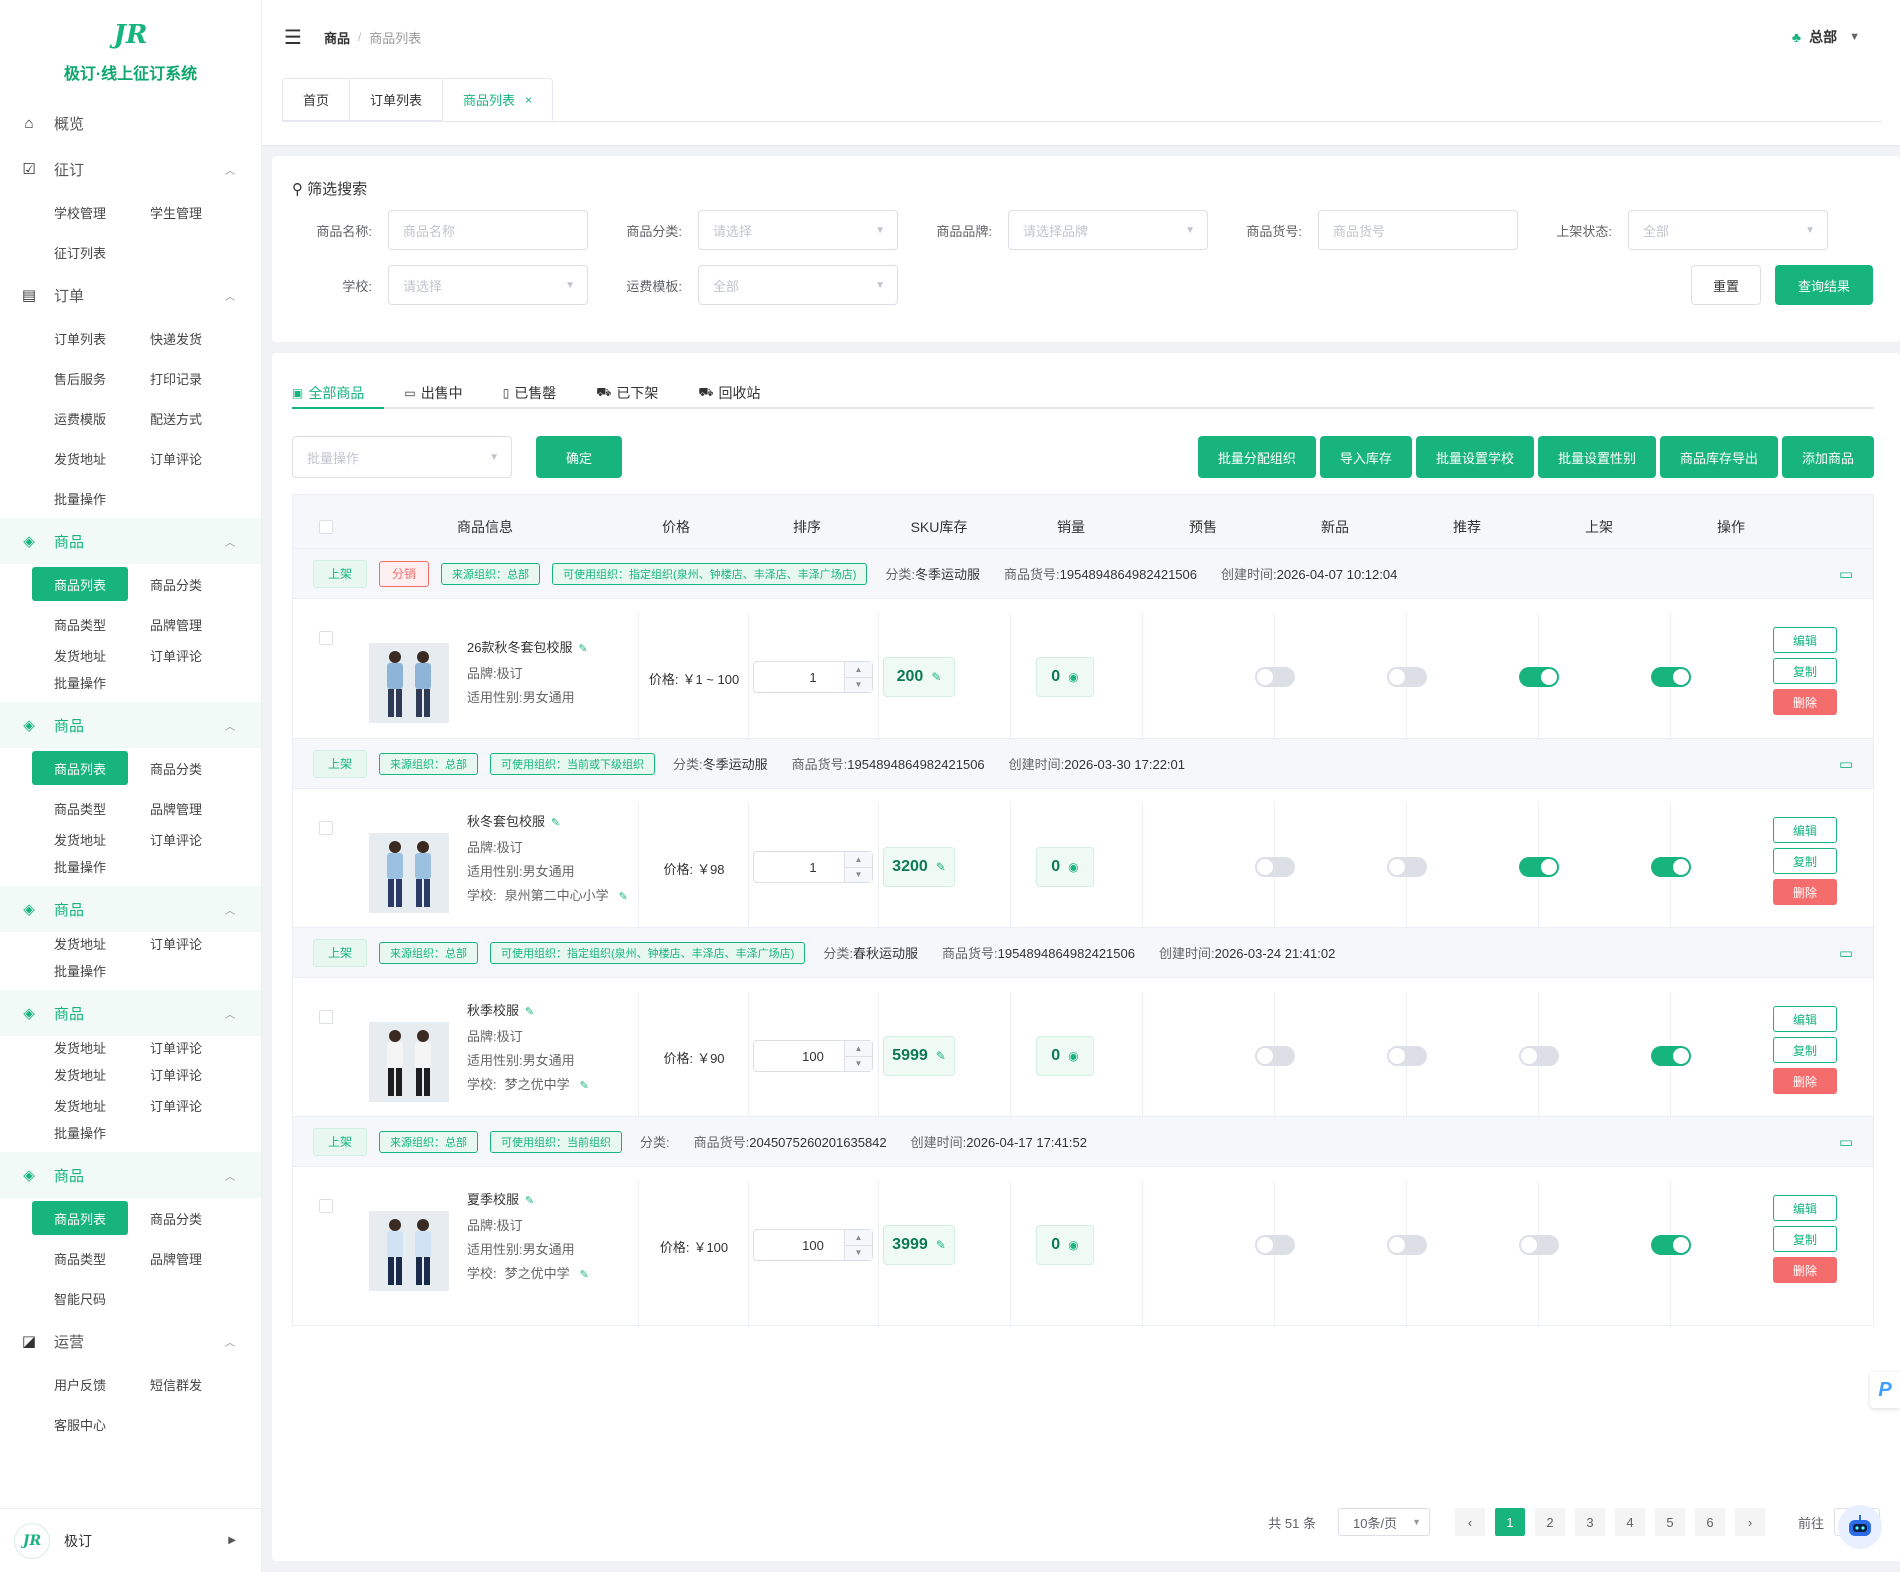  What do you see at coordinates (919, 867) in the screenshot?
I see `sku-stock-button: 3200 ✎` at bounding box center [919, 867].